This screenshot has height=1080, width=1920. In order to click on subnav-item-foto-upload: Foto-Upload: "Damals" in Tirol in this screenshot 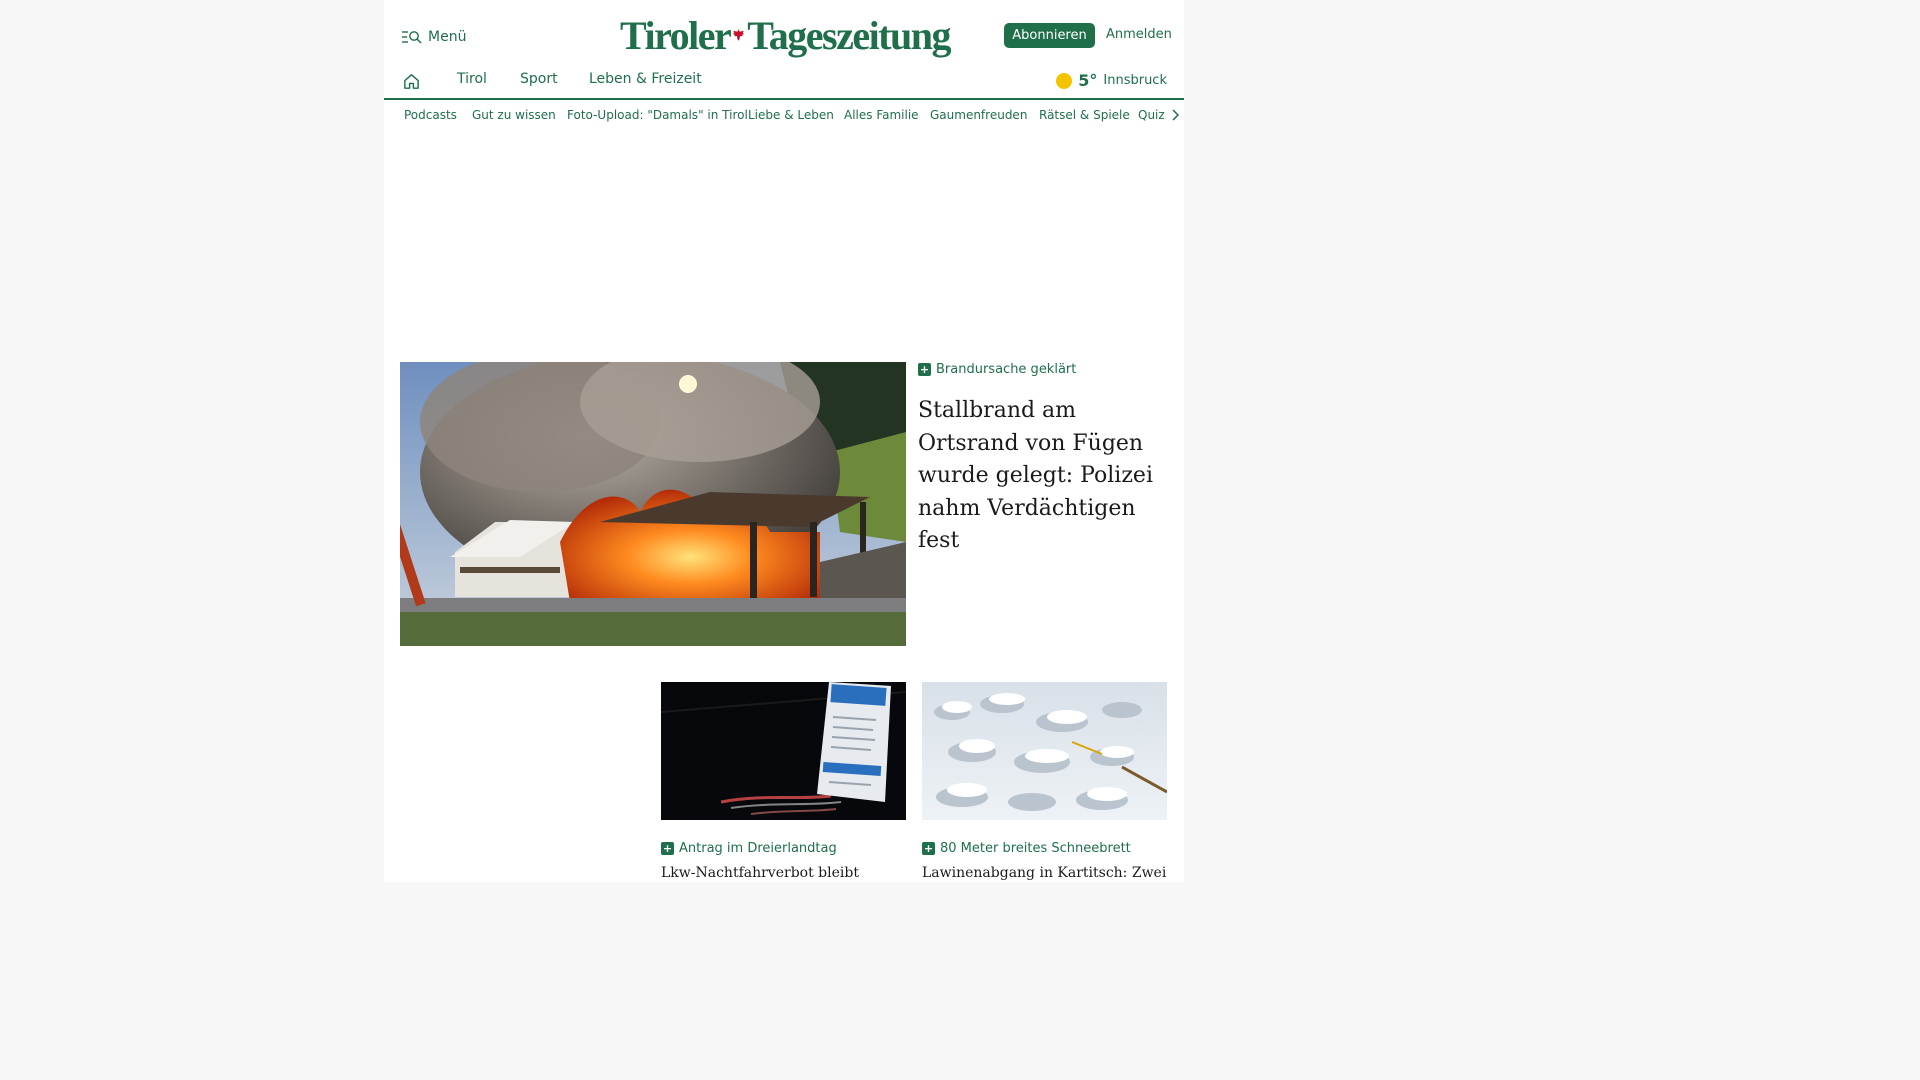, I will do `click(657, 115)`.